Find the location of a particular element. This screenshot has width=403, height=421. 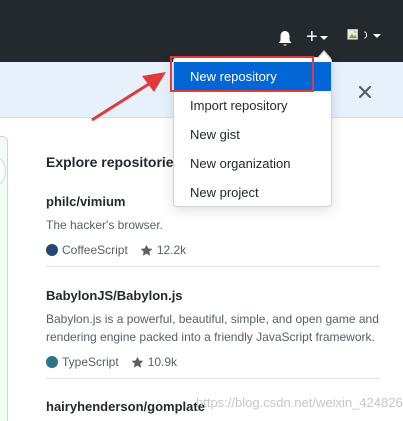

create-new-button: + is located at coordinates (320, 37).